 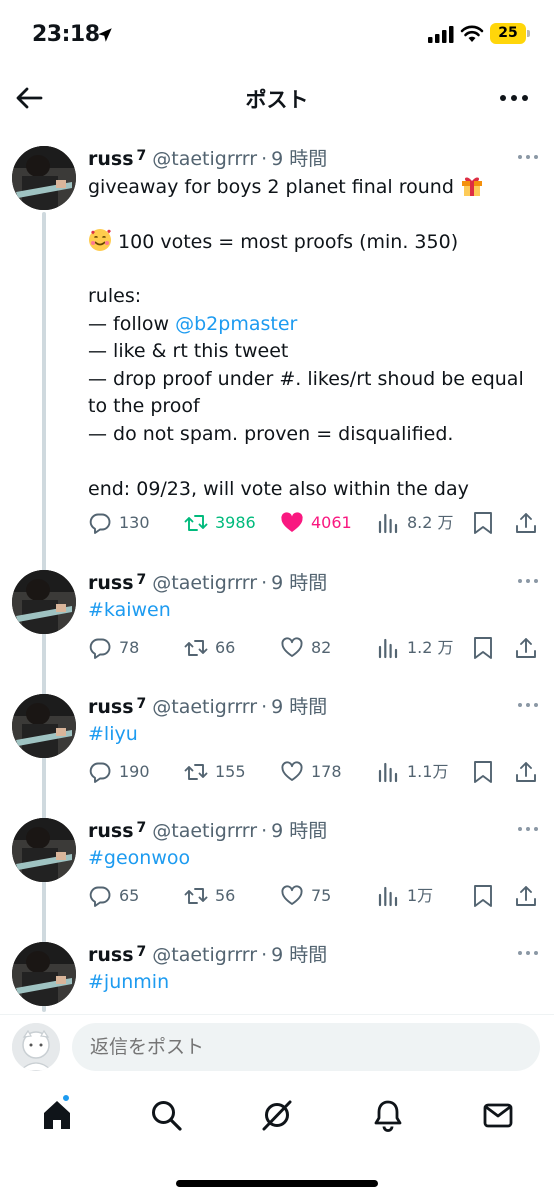 What do you see at coordinates (129, 895) in the screenshot?
I see `reply-count: 65` at bounding box center [129, 895].